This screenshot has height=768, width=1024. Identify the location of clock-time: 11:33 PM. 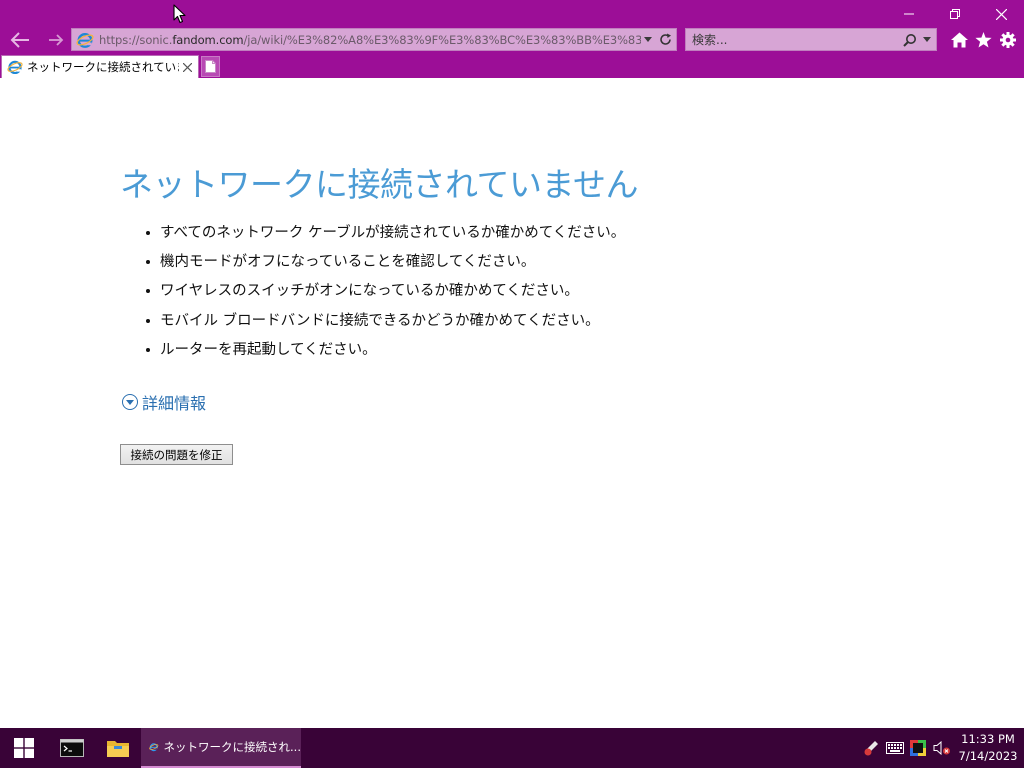
(988, 739).